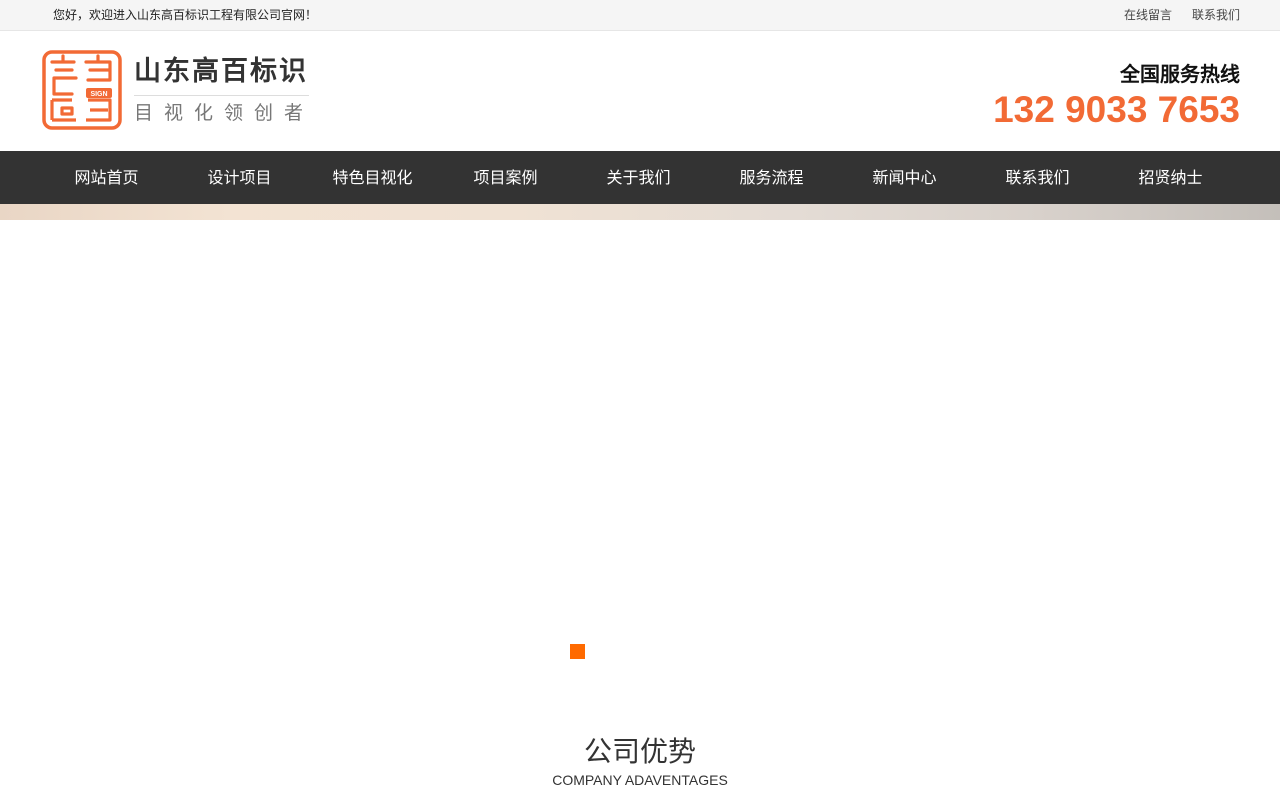  Describe the element at coordinates (372, 177) in the screenshot. I see `nav-item-visualization: 特色目视化` at that location.